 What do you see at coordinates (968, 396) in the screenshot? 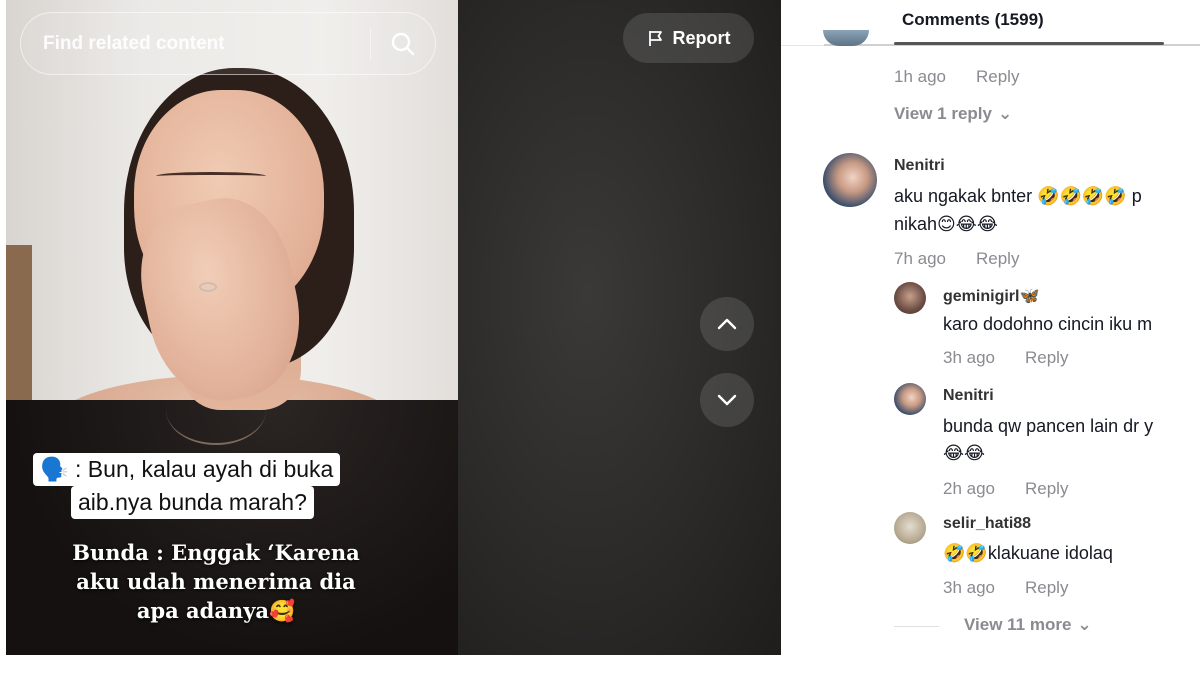
I see `reply-username: Nenitri` at bounding box center [968, 396].